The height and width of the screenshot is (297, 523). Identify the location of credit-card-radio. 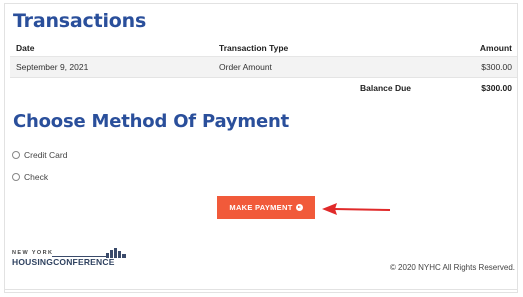
(16, 155).